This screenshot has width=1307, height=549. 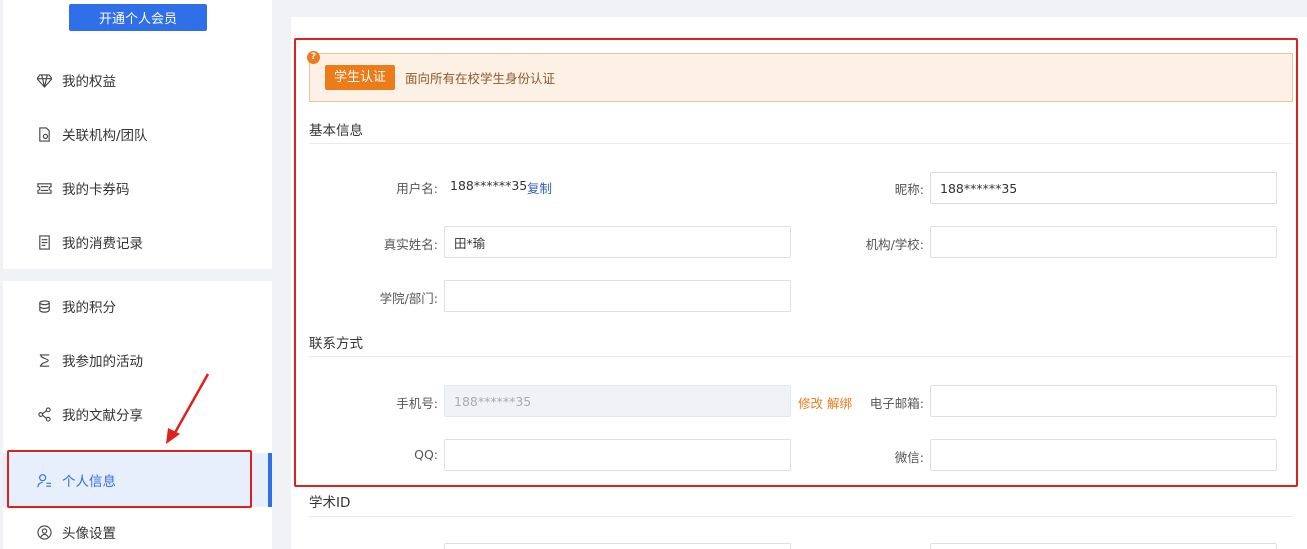 What do you see at coordinates (1103, 455) in the screenshot?
I see `wechat-field` at bounding box center [1103, 455].